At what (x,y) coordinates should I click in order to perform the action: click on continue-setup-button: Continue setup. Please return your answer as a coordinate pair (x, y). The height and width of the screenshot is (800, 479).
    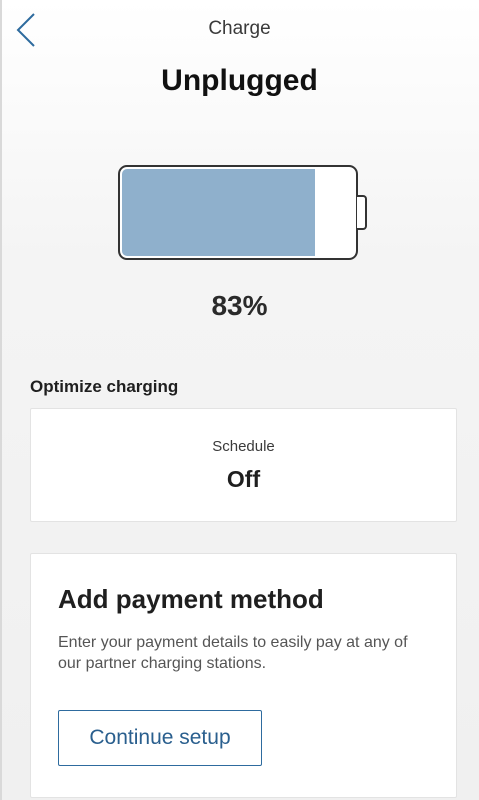
    Looking at the image, I should click on (160, 738).